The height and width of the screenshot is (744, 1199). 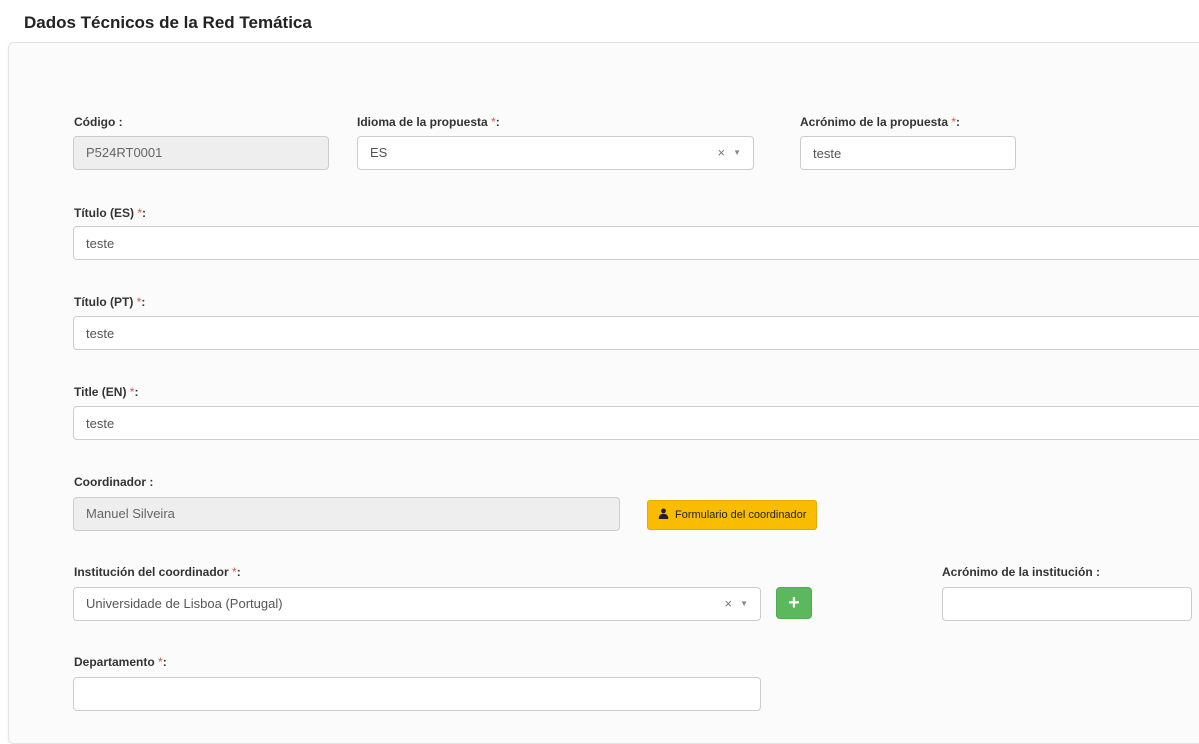 What do you see at coordinates (95, 122) in the screenshot?
I see `codigo-label-text: Código` at bounding box center [95, 122].